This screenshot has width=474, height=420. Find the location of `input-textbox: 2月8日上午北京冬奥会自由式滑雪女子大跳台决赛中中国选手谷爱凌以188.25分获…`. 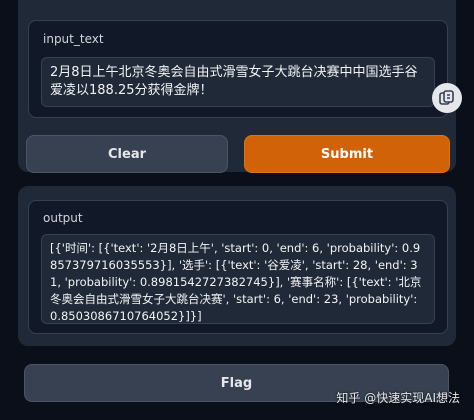

input-textbox: 2月8日上午北京冬奥会自由式滑雪女子大跳台决赛中中国选手谷爱凌以188.25分获… is located at coordinates (238, 82).